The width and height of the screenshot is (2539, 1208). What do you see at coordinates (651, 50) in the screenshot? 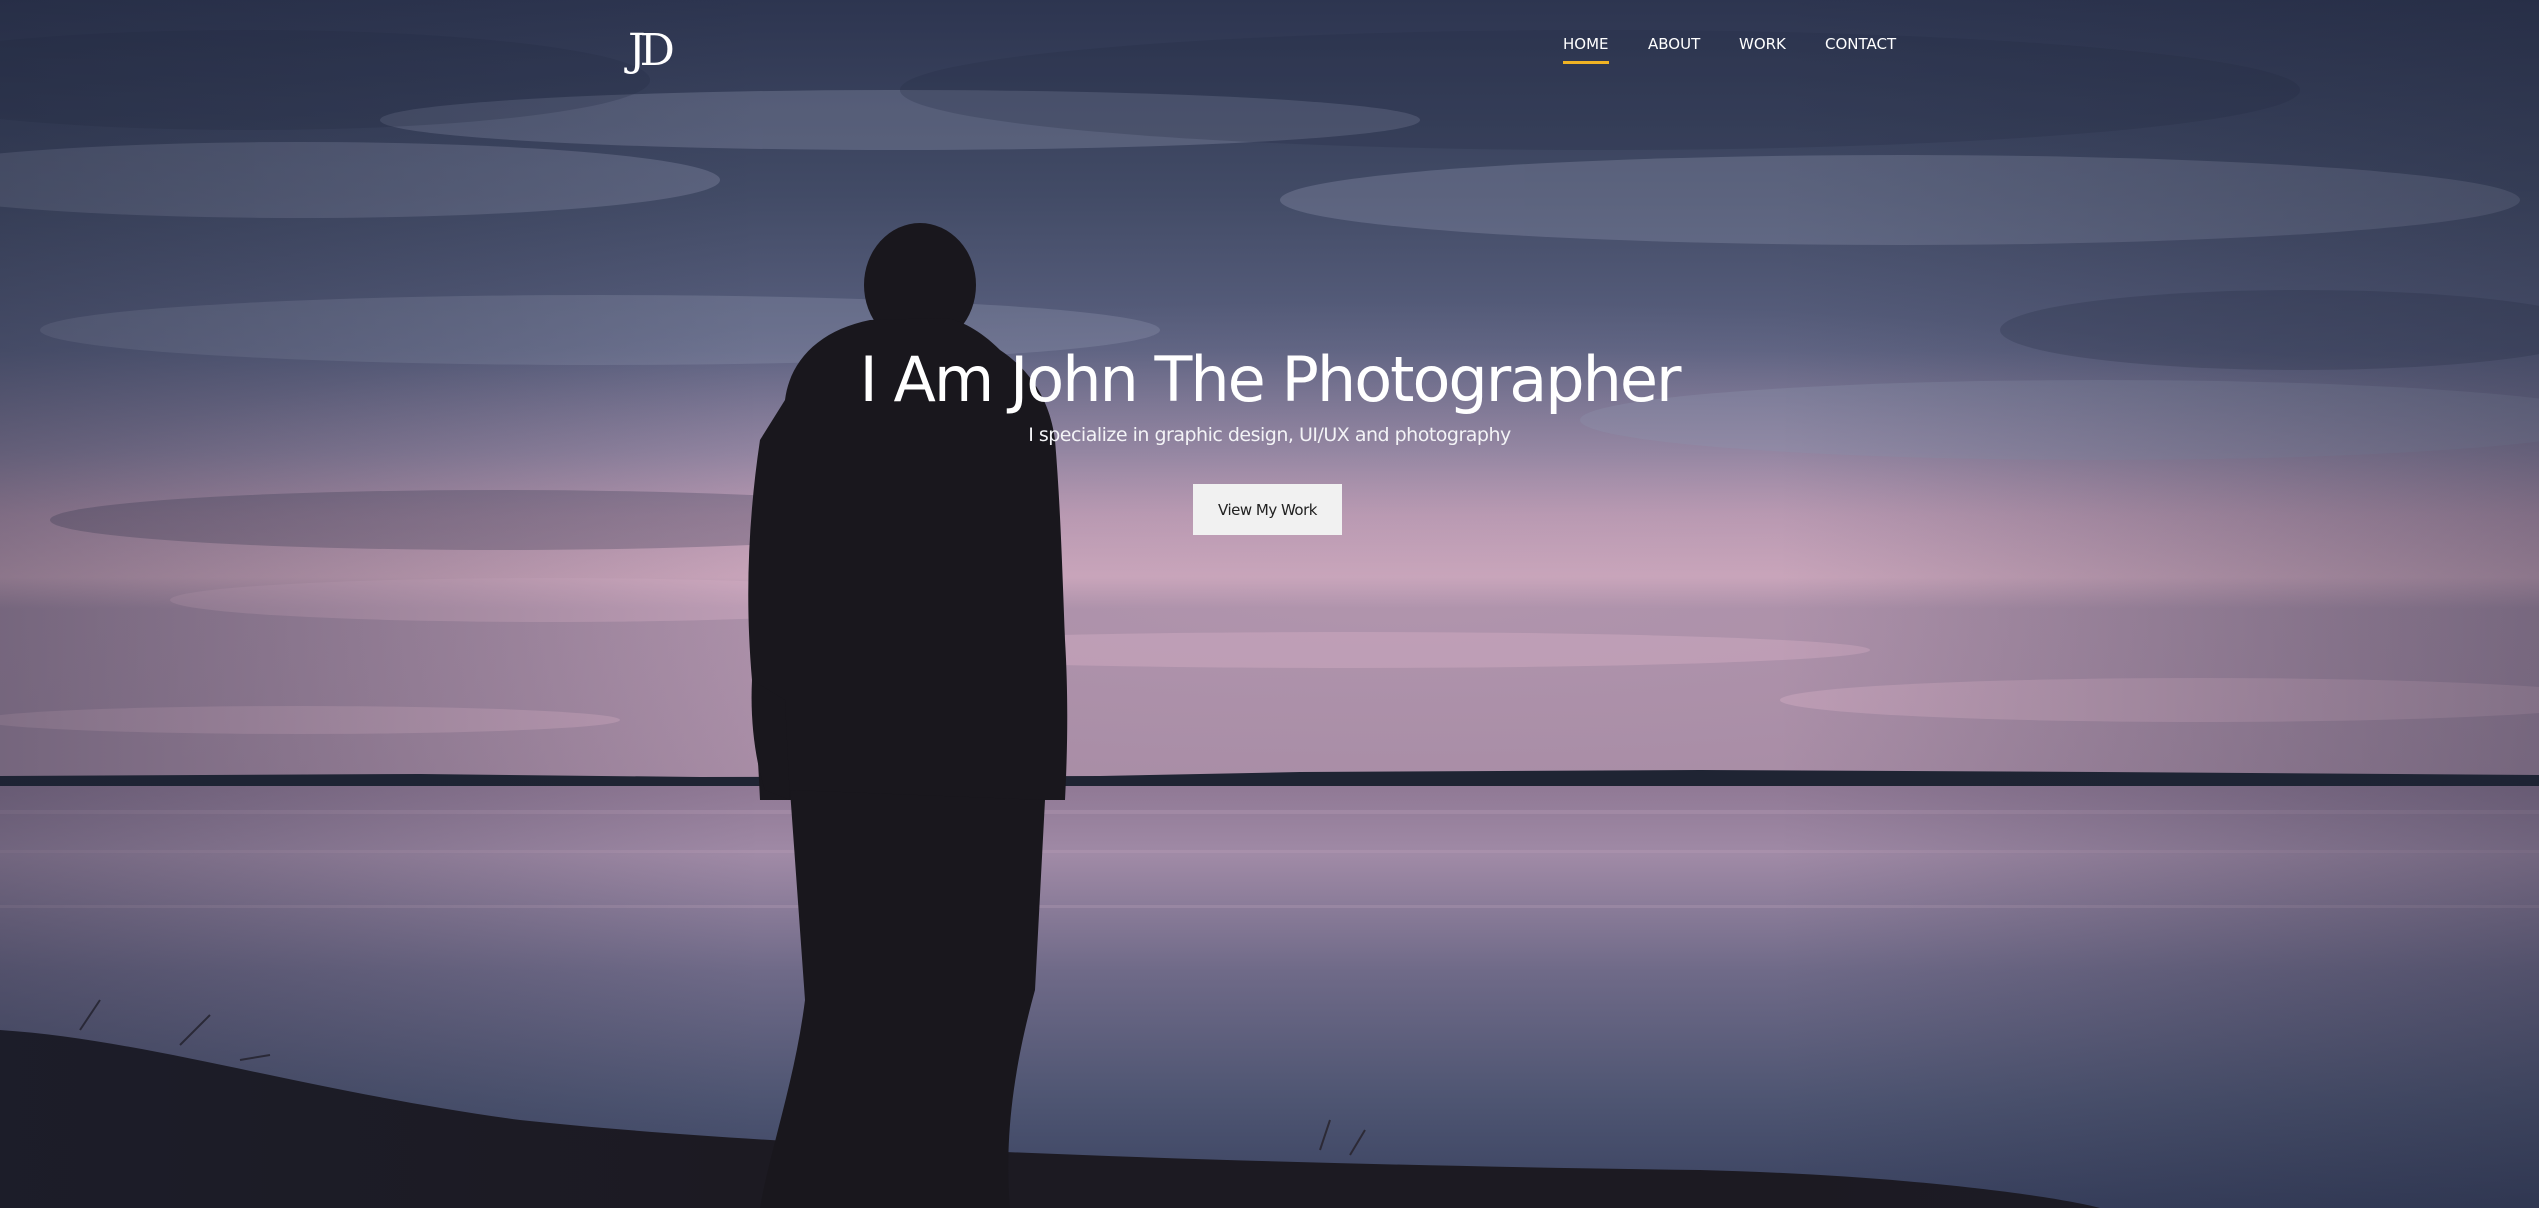
I see `logo-text: JD` at bounding box center [651, 50].